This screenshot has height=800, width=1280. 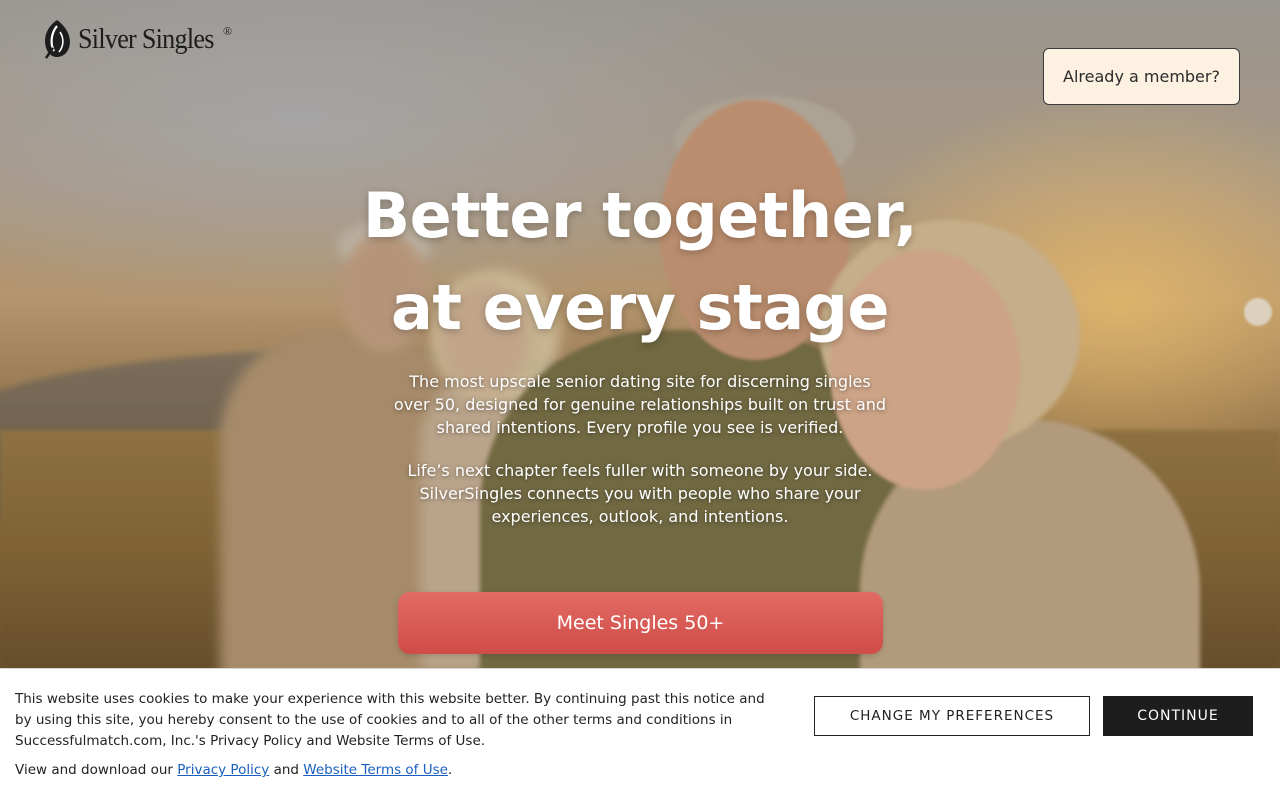 What do you see at coordinates (952, 716) in the screenshot?
I see `change-preferences-button: CHANGE MY PREFERENCES` at bounding box center [952, 716].